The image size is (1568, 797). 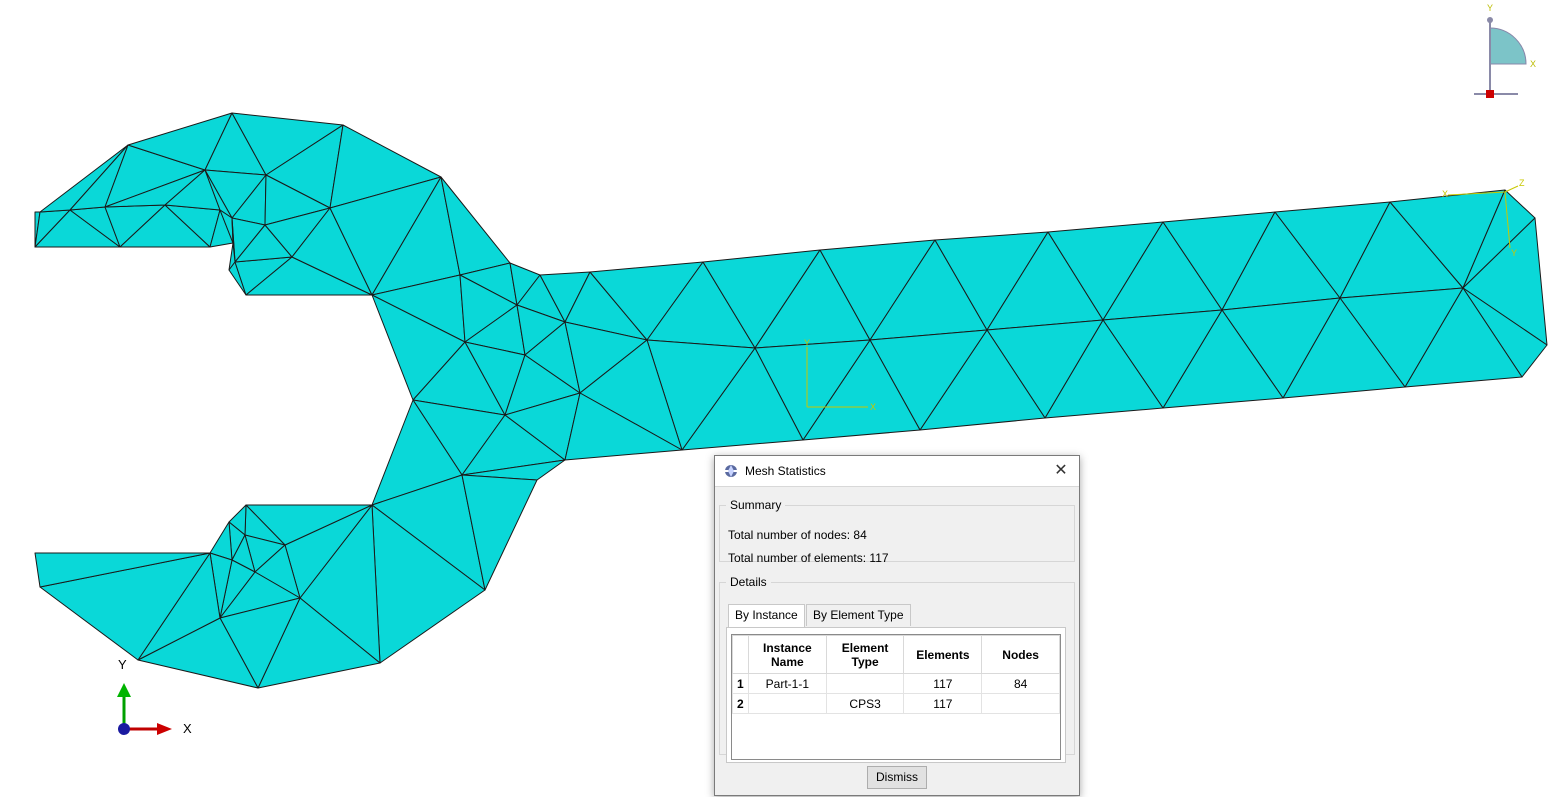 I want to click on table-row: 2 CPS3 117, so click(x=896, y=703).